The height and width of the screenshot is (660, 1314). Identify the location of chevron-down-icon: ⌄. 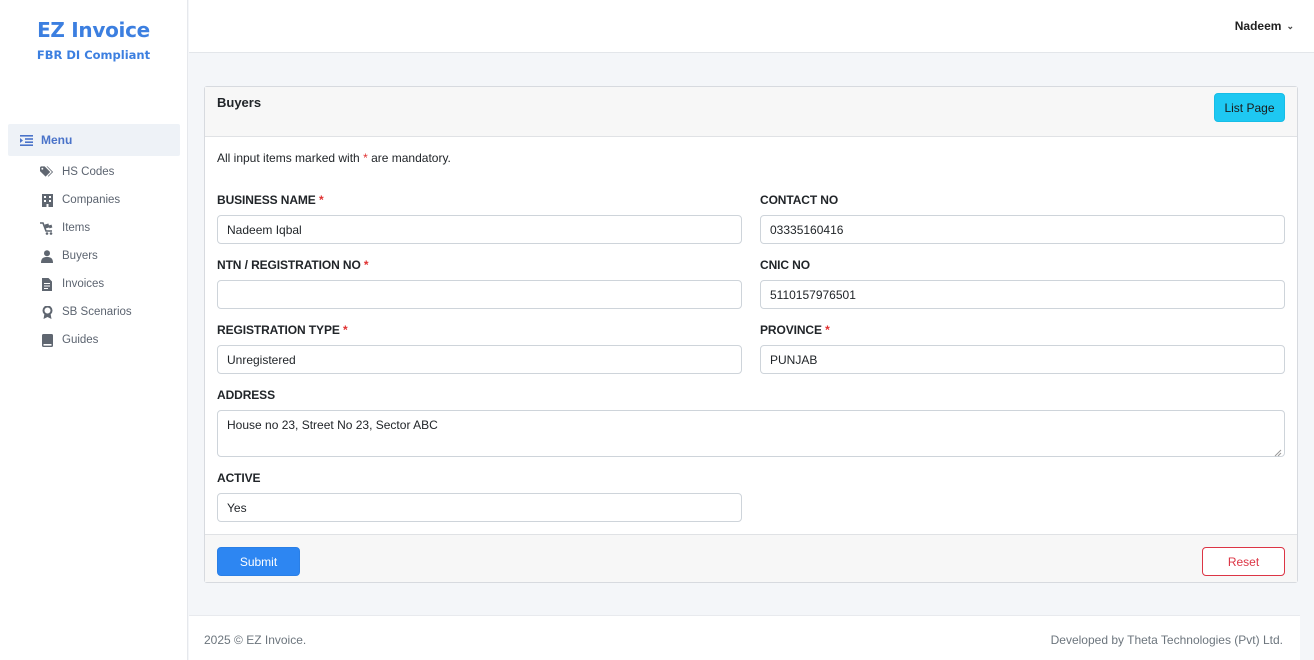
(1290, 25).